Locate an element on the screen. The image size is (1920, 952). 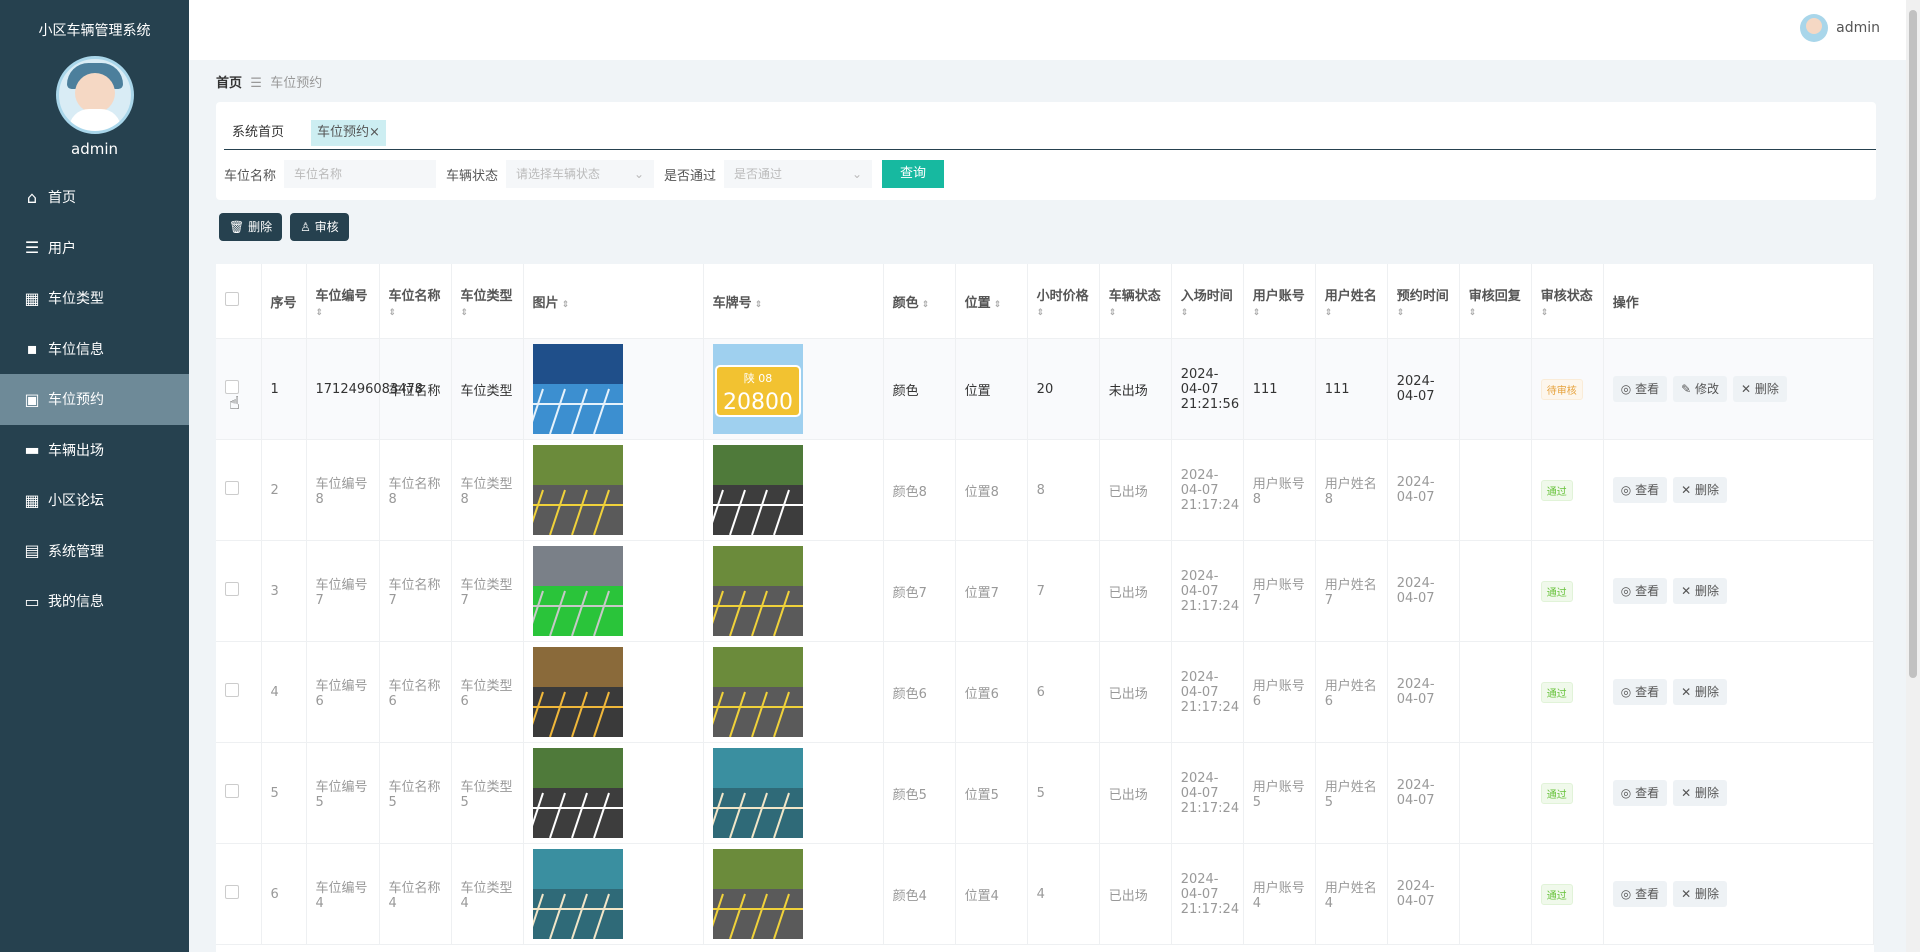
cell-account: 用户账号6 is located at coordinates (1279, 692).